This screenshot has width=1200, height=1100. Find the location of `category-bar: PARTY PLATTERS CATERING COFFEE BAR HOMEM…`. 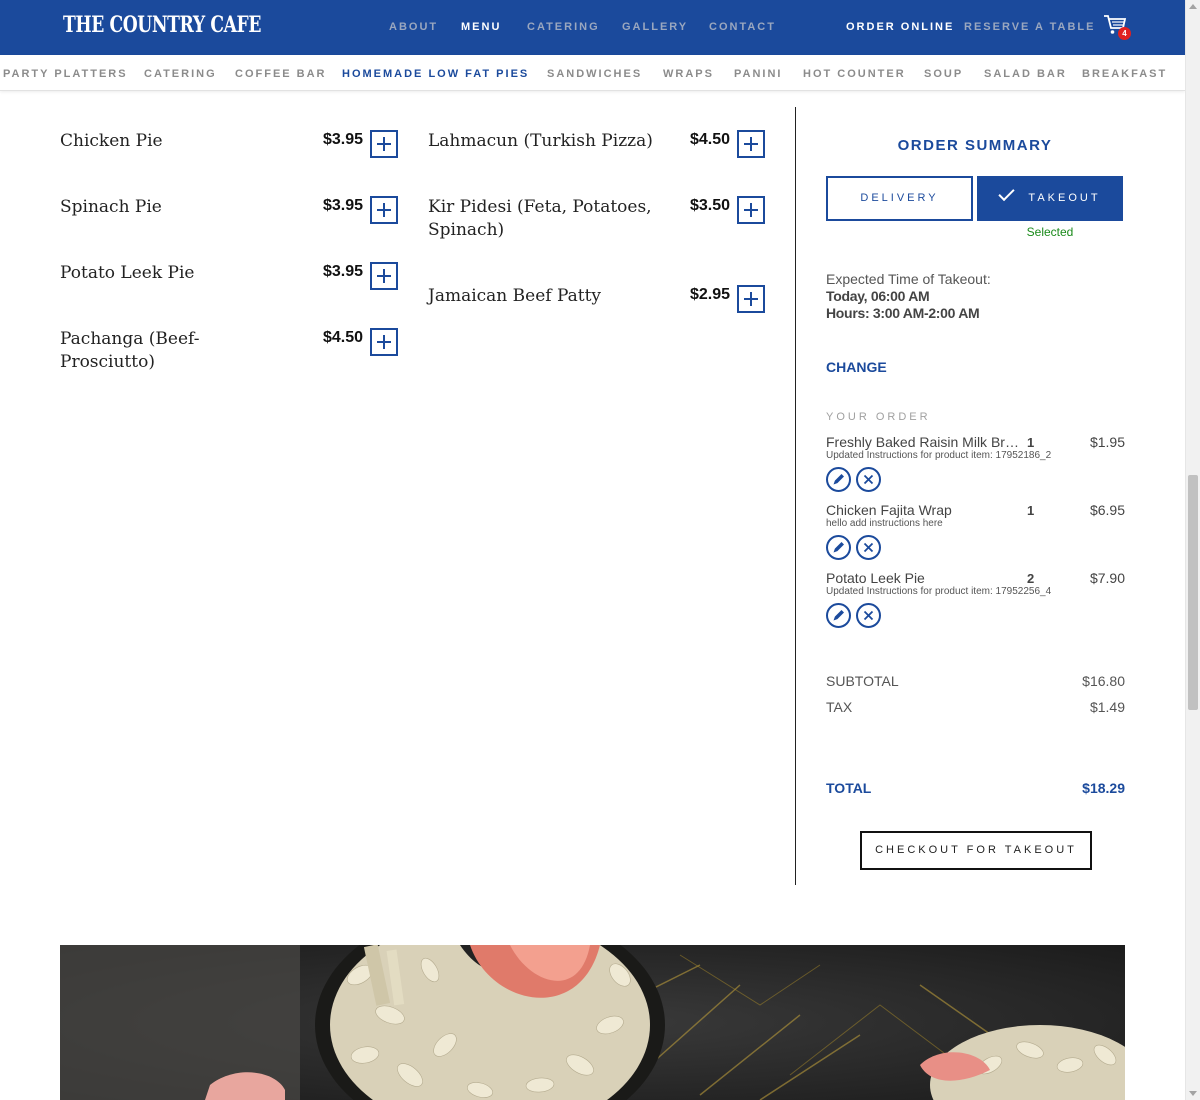

category-bar: PARTY PLATTERS CATERING COFFEE BAR HOMEM… is located at coordinates (592, 73).